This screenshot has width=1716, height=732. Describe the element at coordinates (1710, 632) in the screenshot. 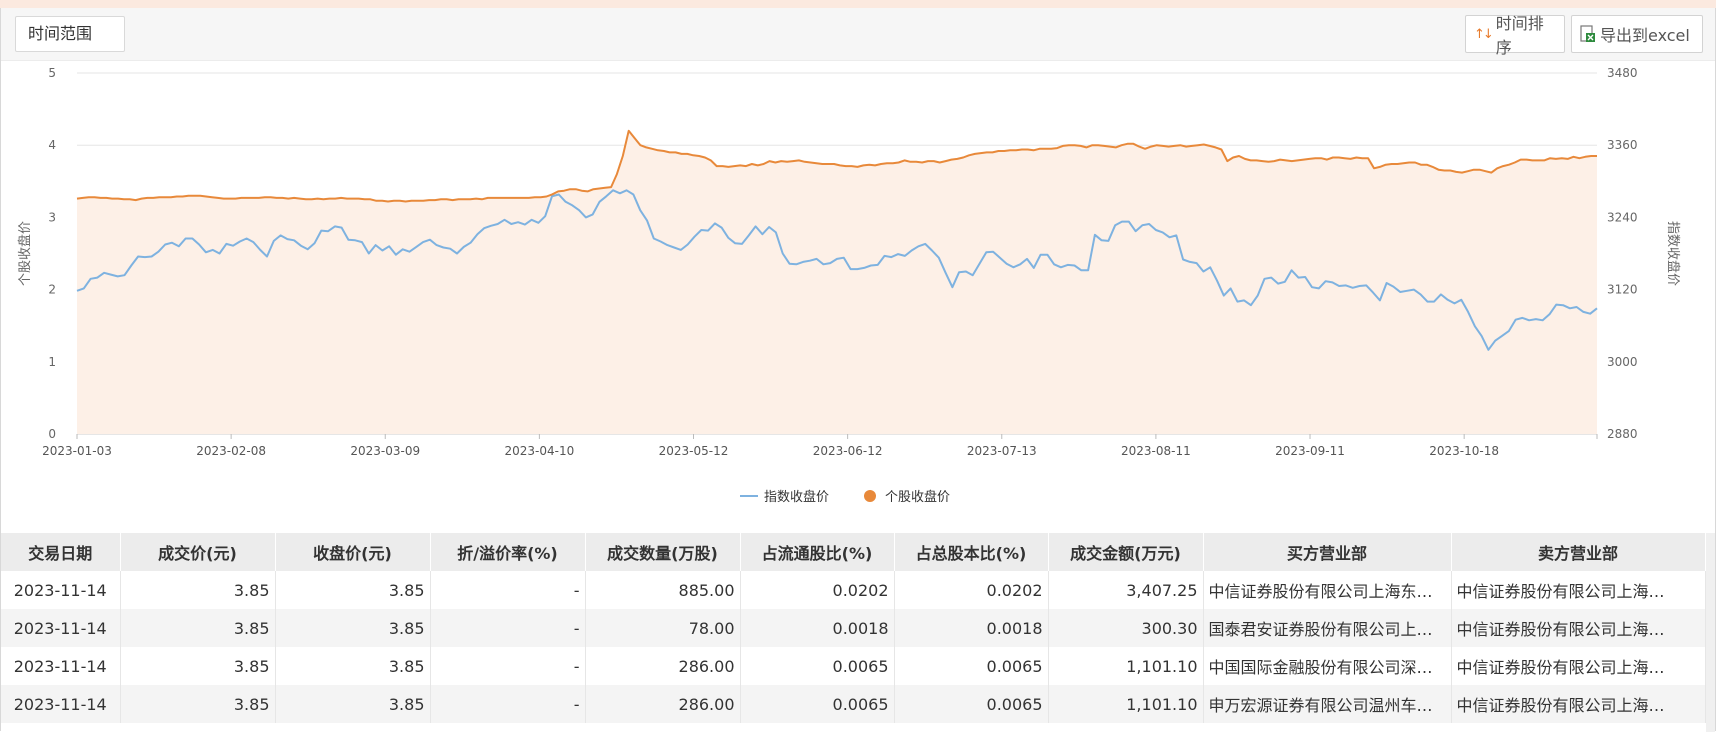

I see `table-scrollbar` at that location.